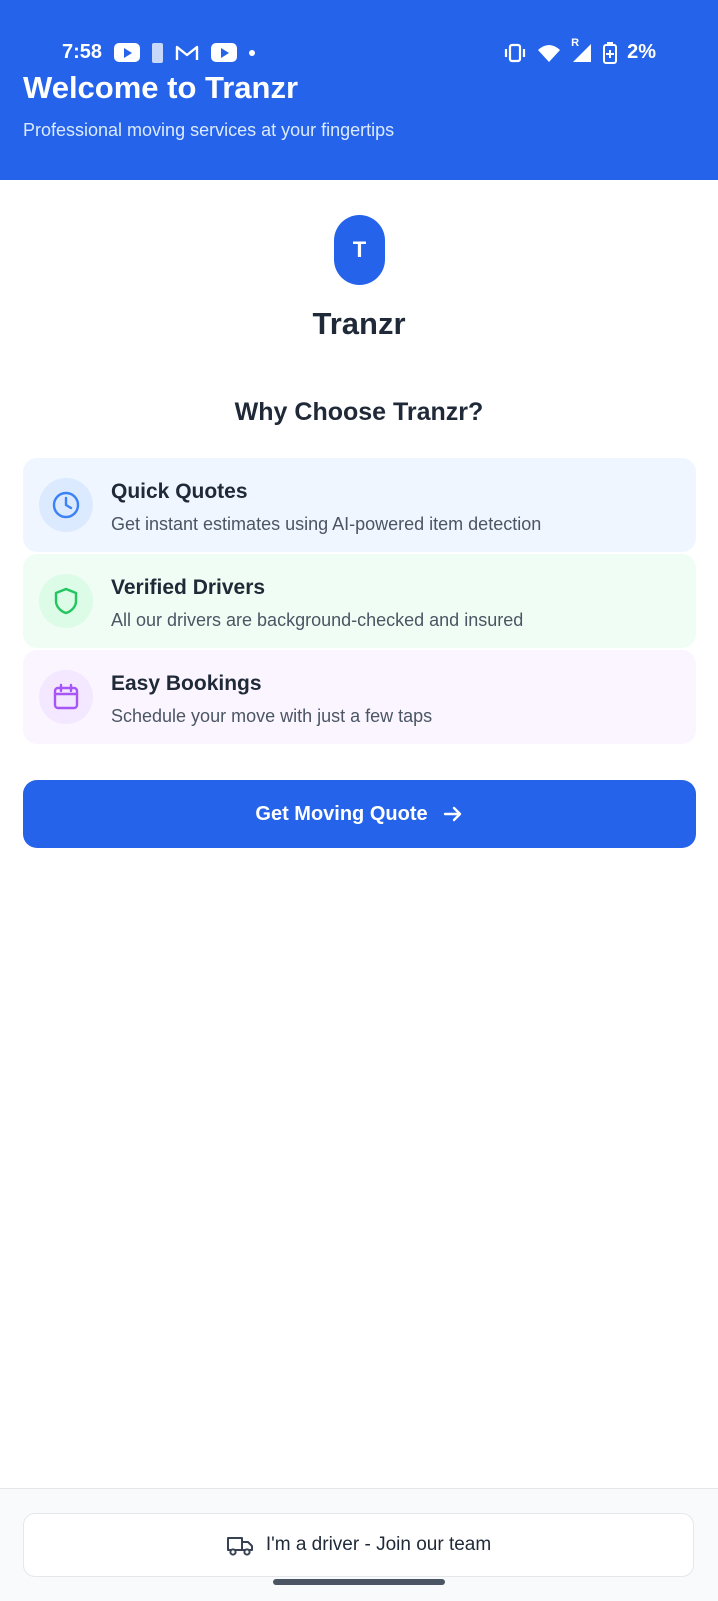 This screenshot has width=718, height=1601. Describe the element at coordinates (161, 87) in the screenshot. I see `page-title: Welcome to Tranzr` at that location.